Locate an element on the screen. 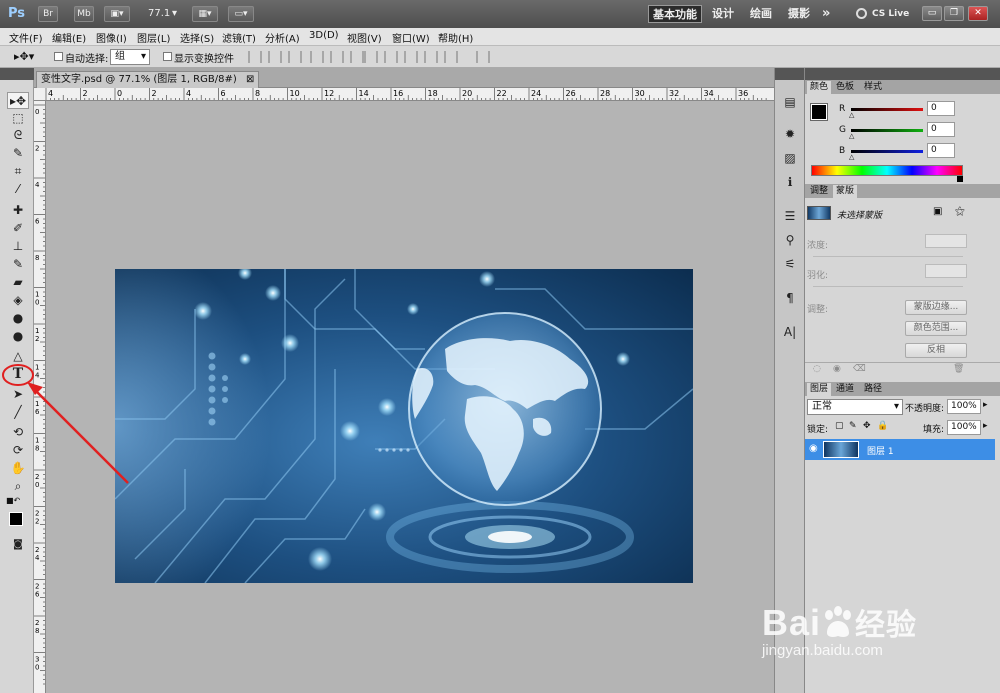  channel-g-value: 0 is located at coordinates (941, 129).